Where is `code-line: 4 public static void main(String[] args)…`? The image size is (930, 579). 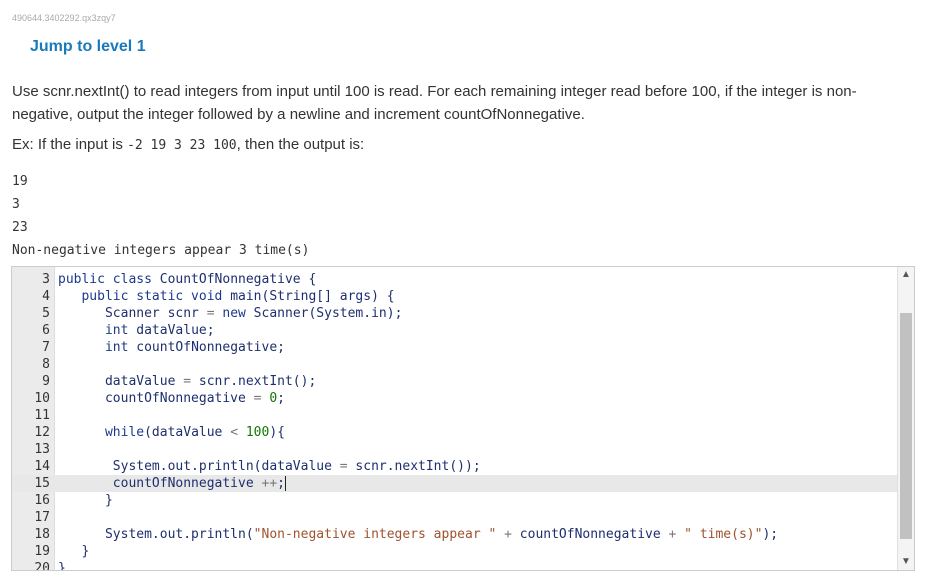 code-line: 4 public static void main(String[] args)… is located at coordinates (455, 296).